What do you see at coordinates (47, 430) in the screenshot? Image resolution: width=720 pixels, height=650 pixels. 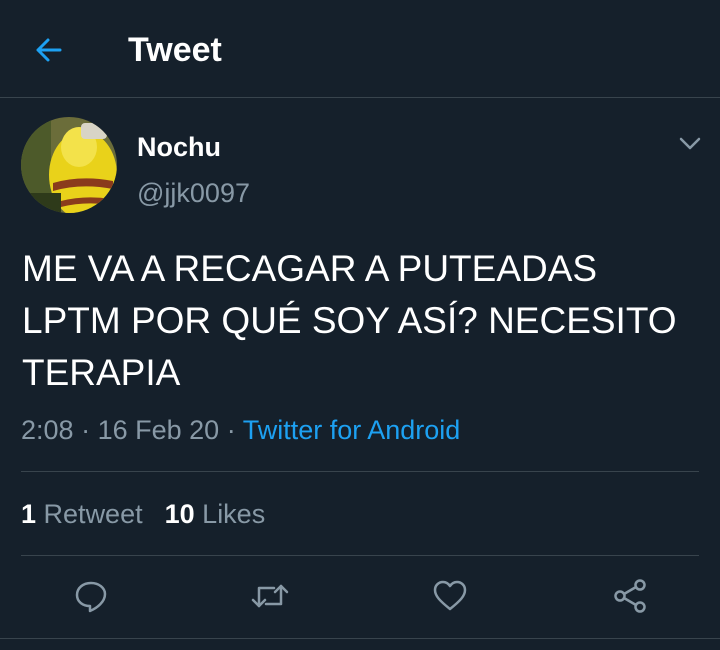 I see `tweet-time: 2:08` at bounding box center [47, 430].